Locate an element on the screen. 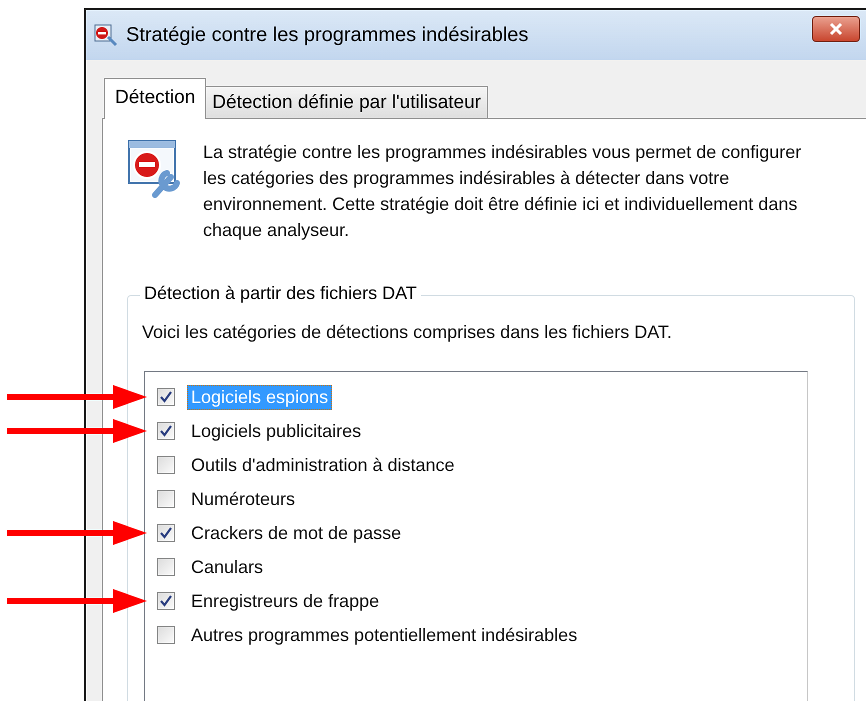 The image size is (866, 701). category-label: Canulars is located at coordinates (227, 567).